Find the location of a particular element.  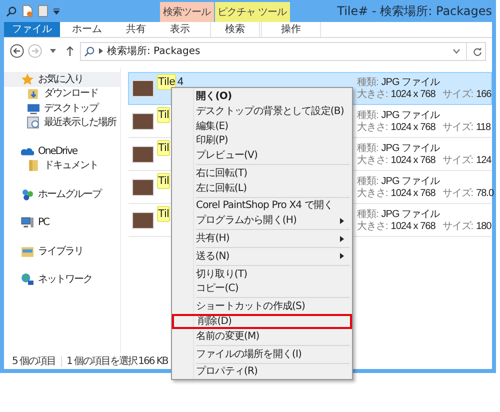

selection-count: 1 個の項目を選択 is located at coordinates (102, 361).